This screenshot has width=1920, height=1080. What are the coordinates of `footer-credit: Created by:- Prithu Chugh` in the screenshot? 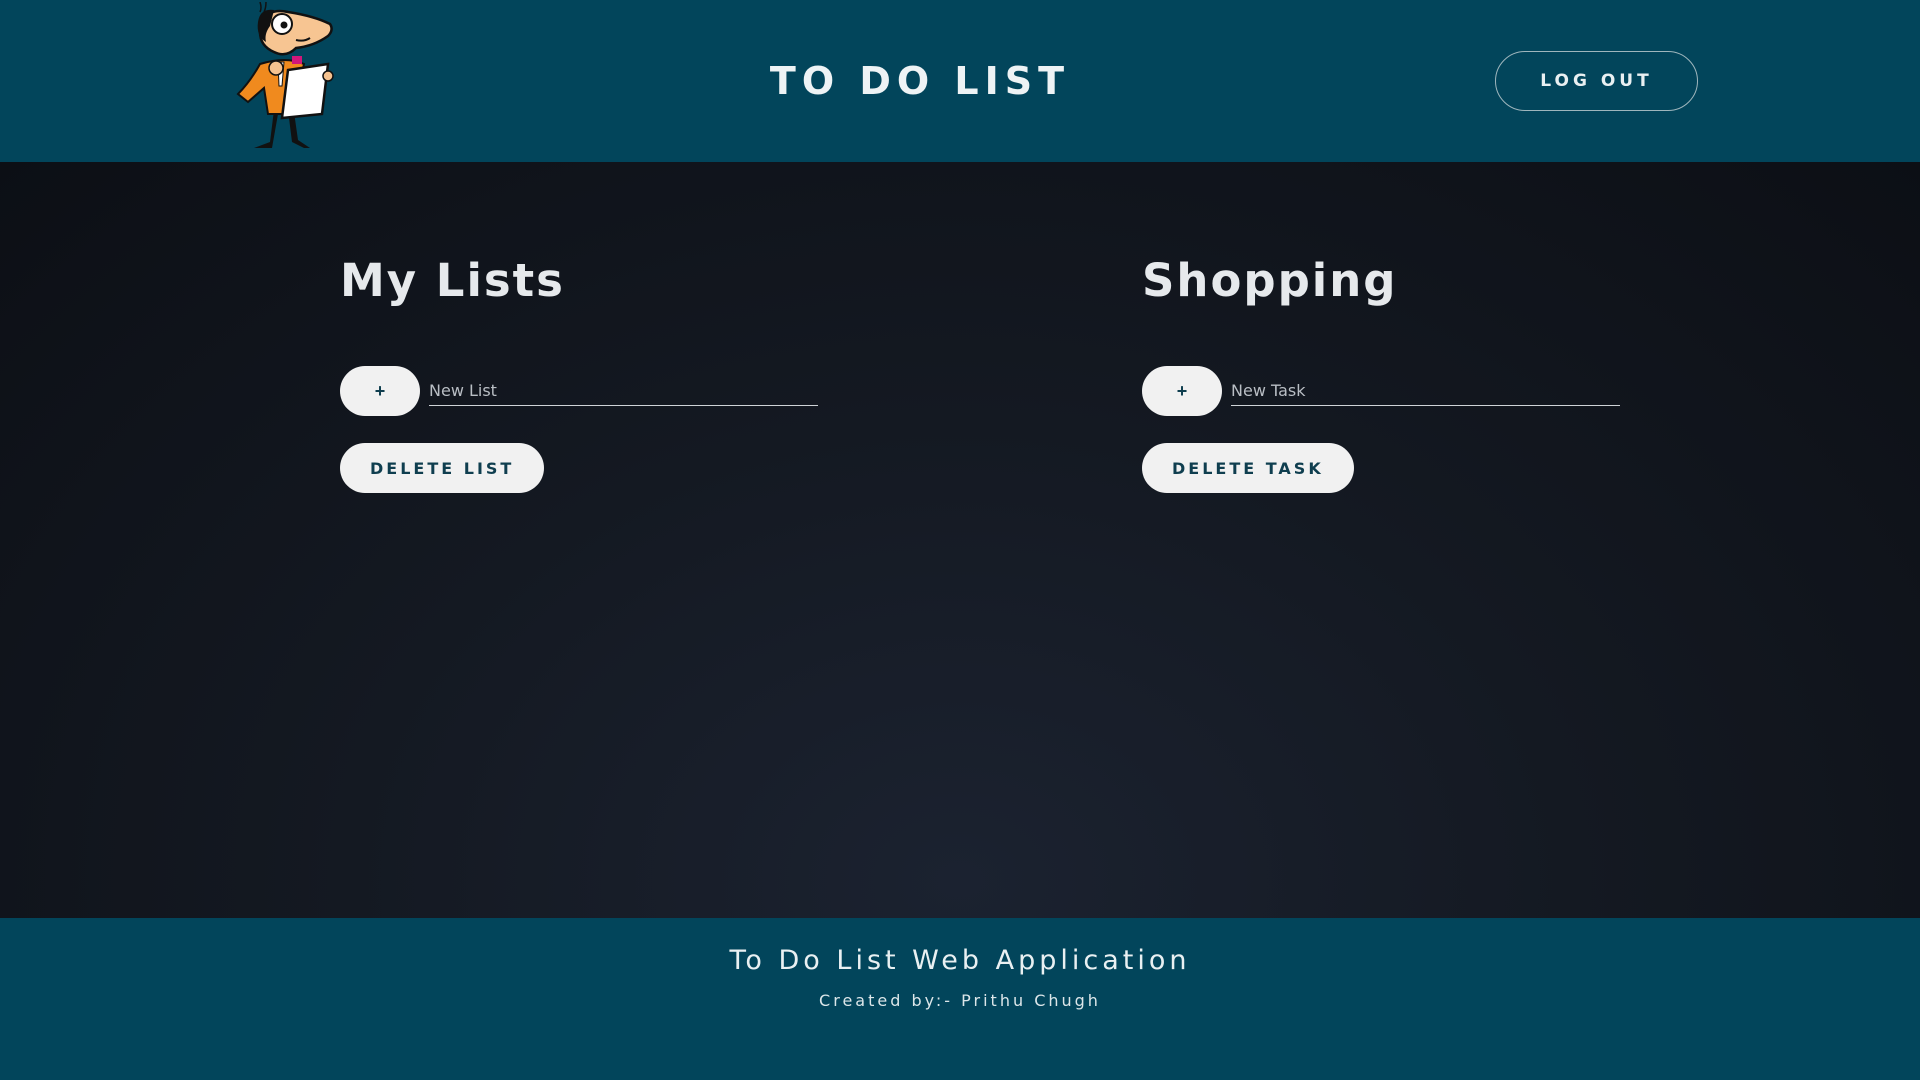 It's located at (960, 1000).